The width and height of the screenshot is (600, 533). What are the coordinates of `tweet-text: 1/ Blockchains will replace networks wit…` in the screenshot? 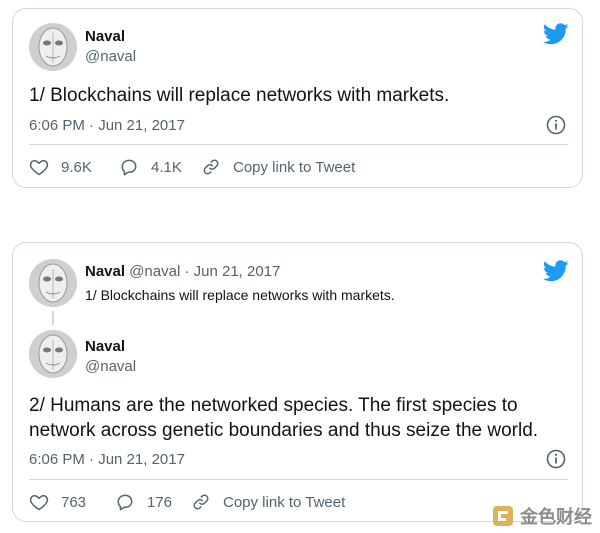 It's located at (239, 95).